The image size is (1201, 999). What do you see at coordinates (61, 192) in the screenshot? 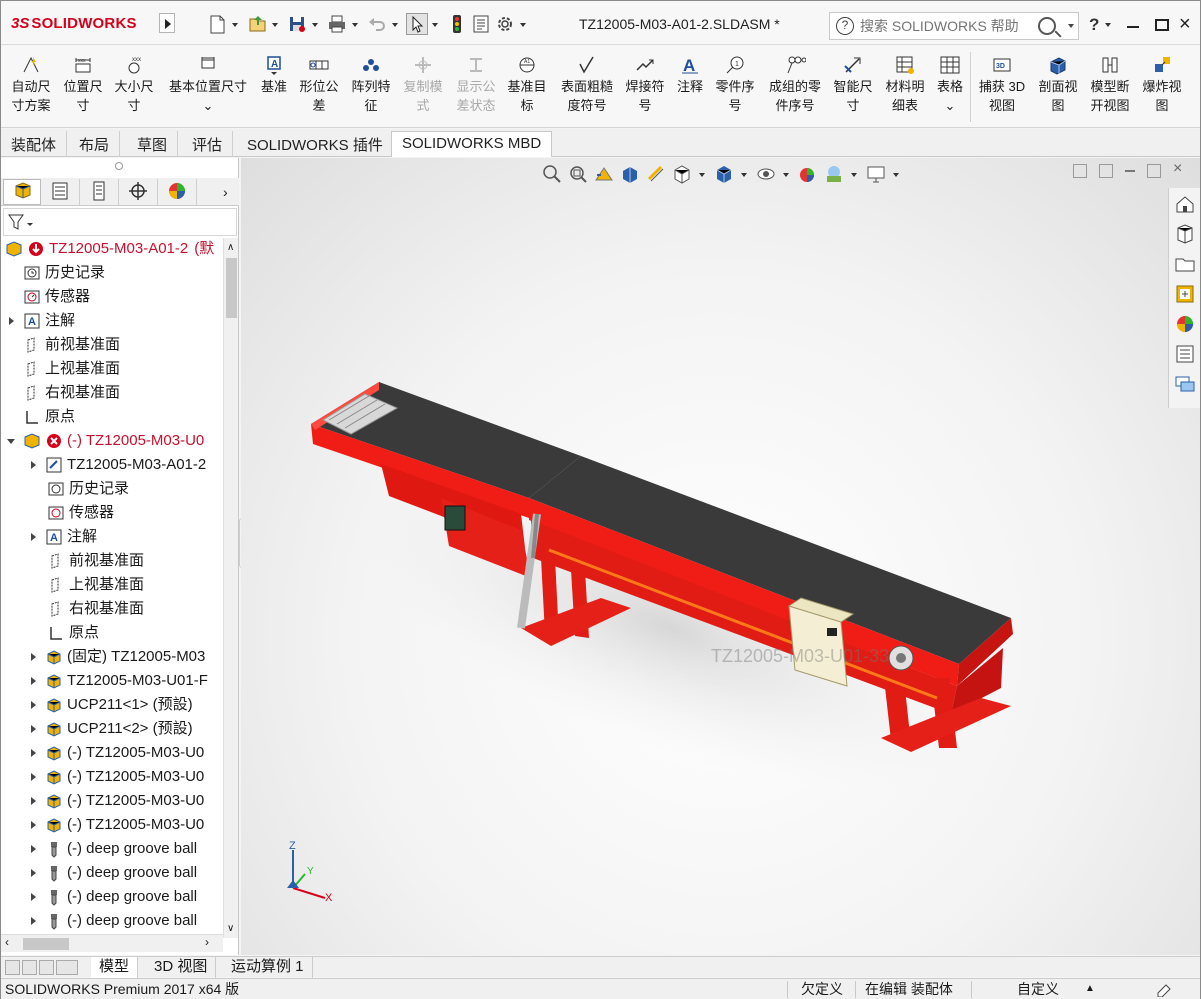
I see `property-manager-tab` at bounding box center [61, 192].